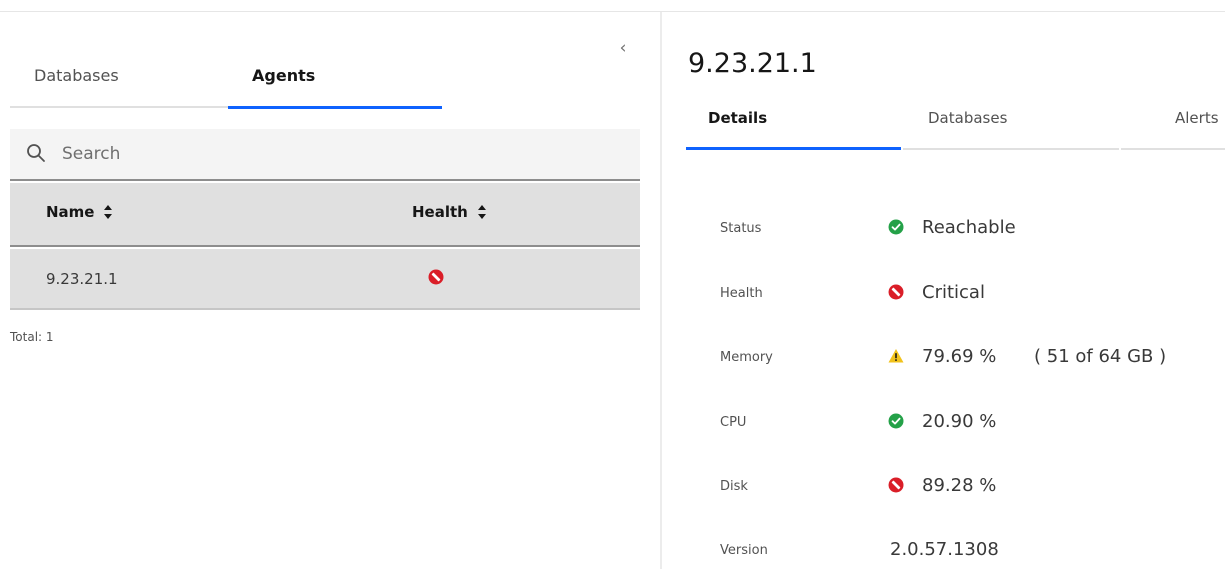 The width and height of the screenshot is (1225, 569). I want to click on property-value: Critical, so click(953, 292).